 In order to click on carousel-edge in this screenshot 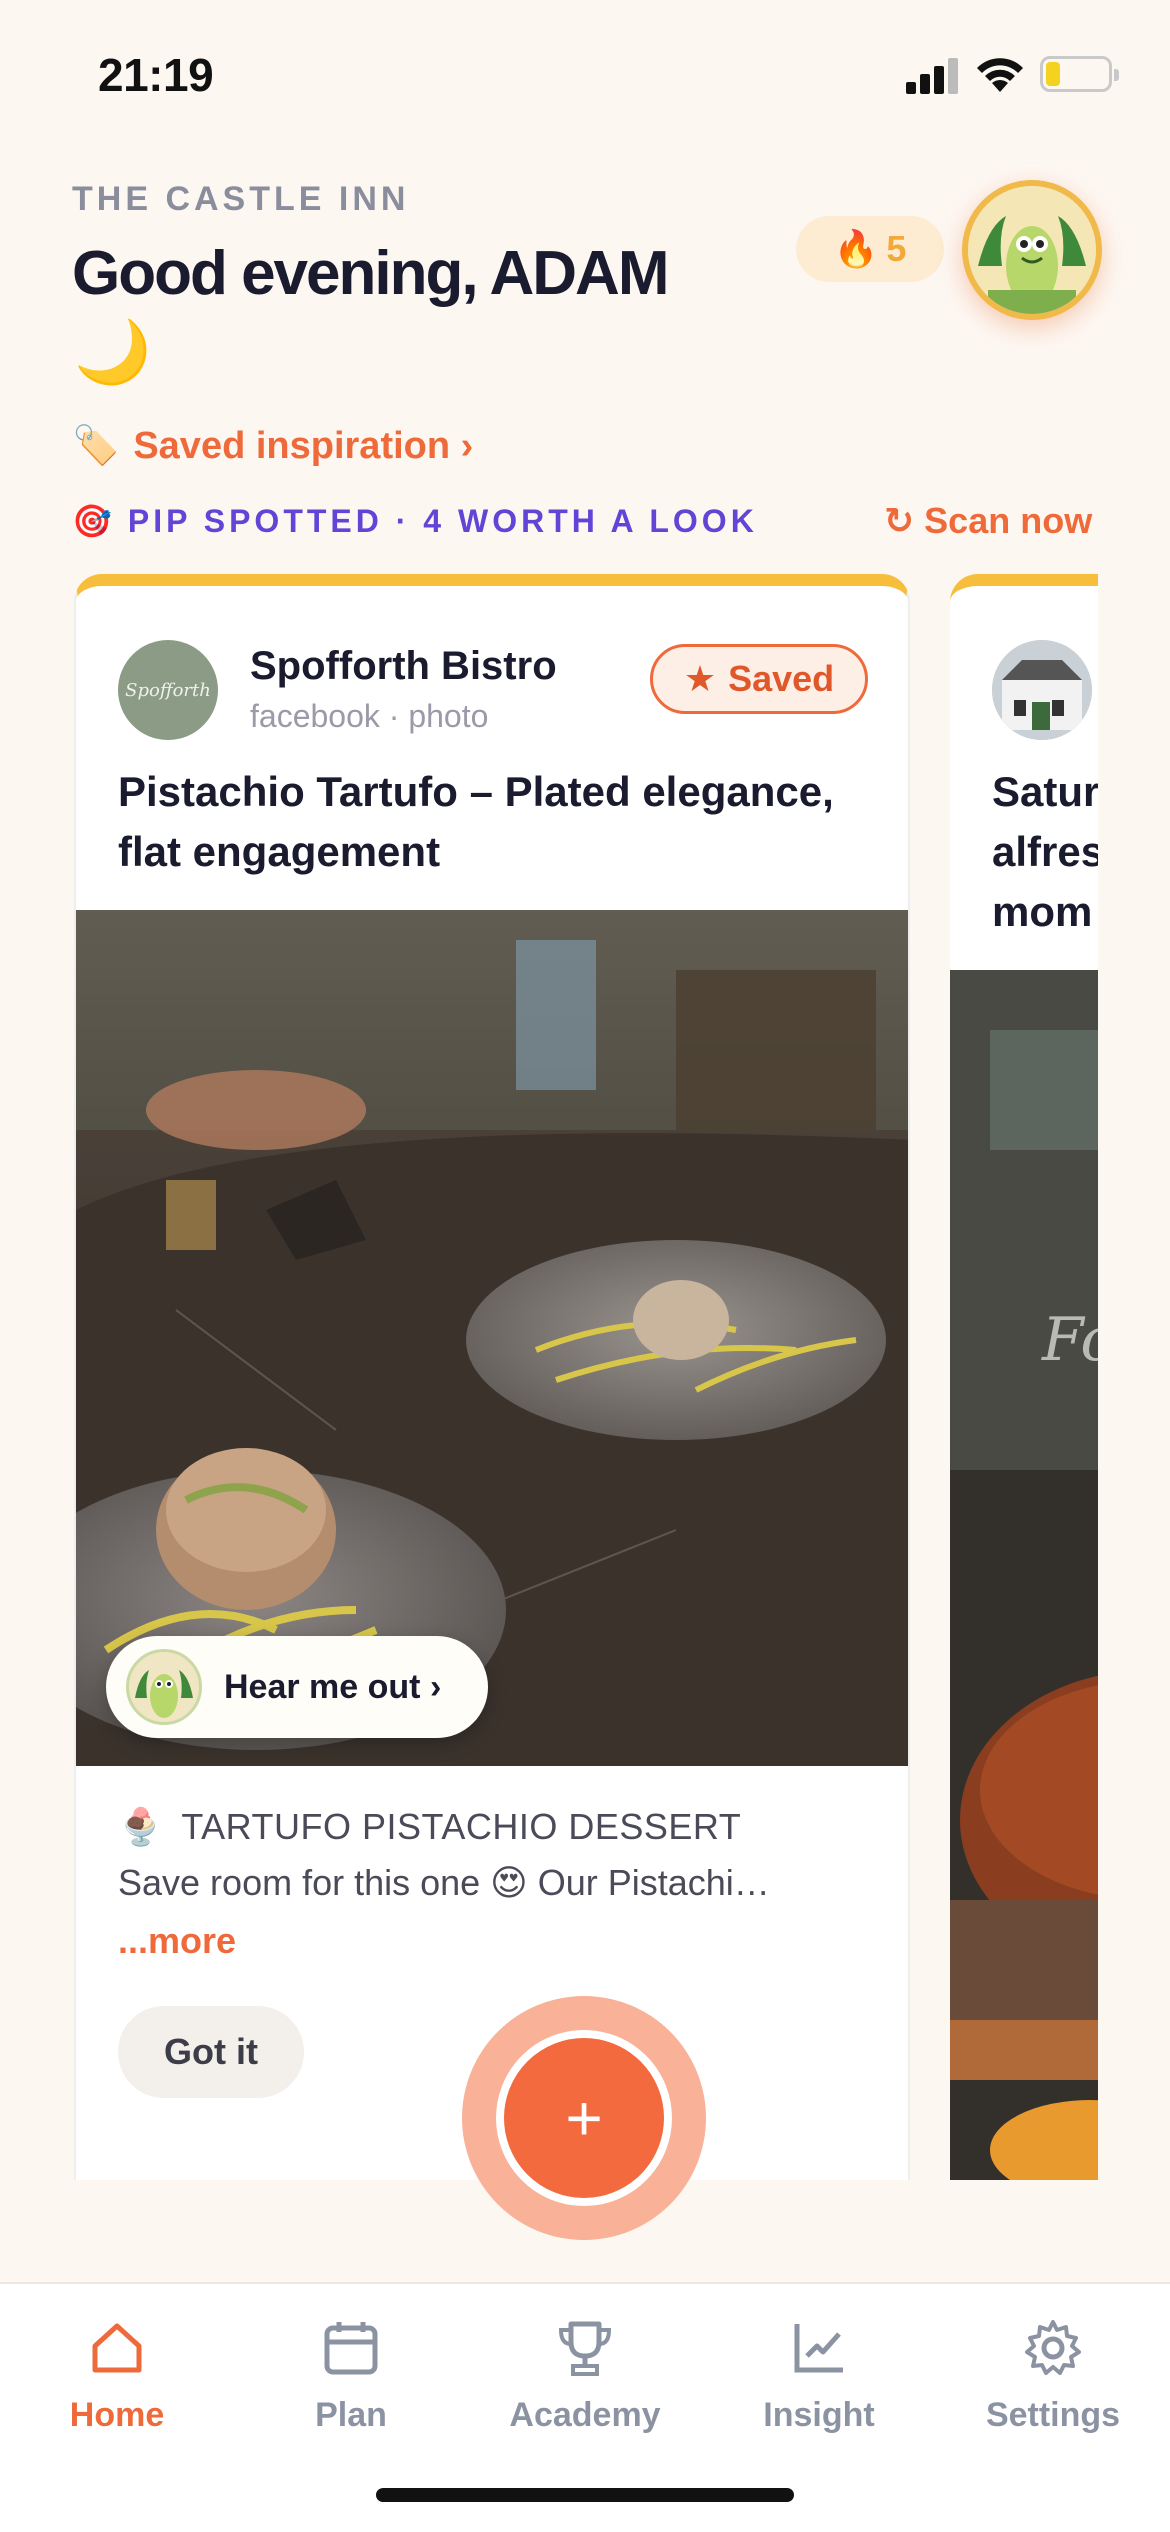, I will do `click(1134, 1380)`.